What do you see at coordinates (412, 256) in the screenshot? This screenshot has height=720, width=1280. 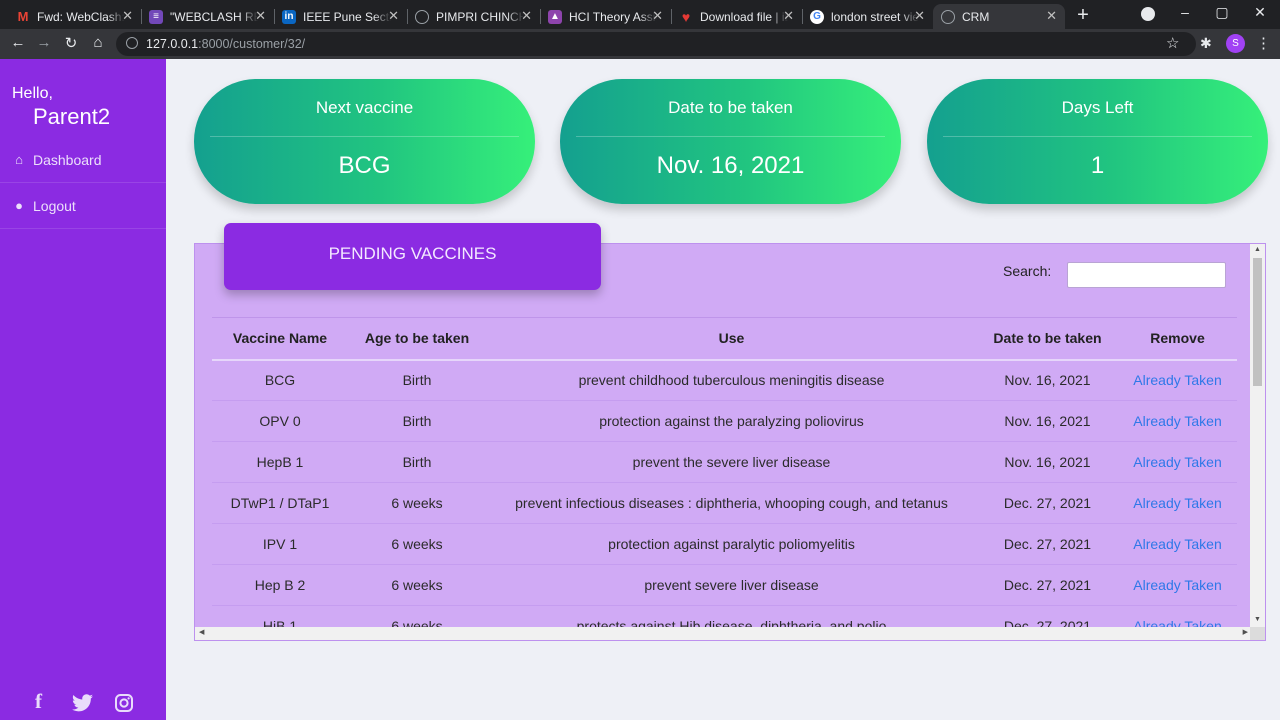 I see `pending-vaccines-title: PENDING VACCINES` at bounding box center [412, 256].